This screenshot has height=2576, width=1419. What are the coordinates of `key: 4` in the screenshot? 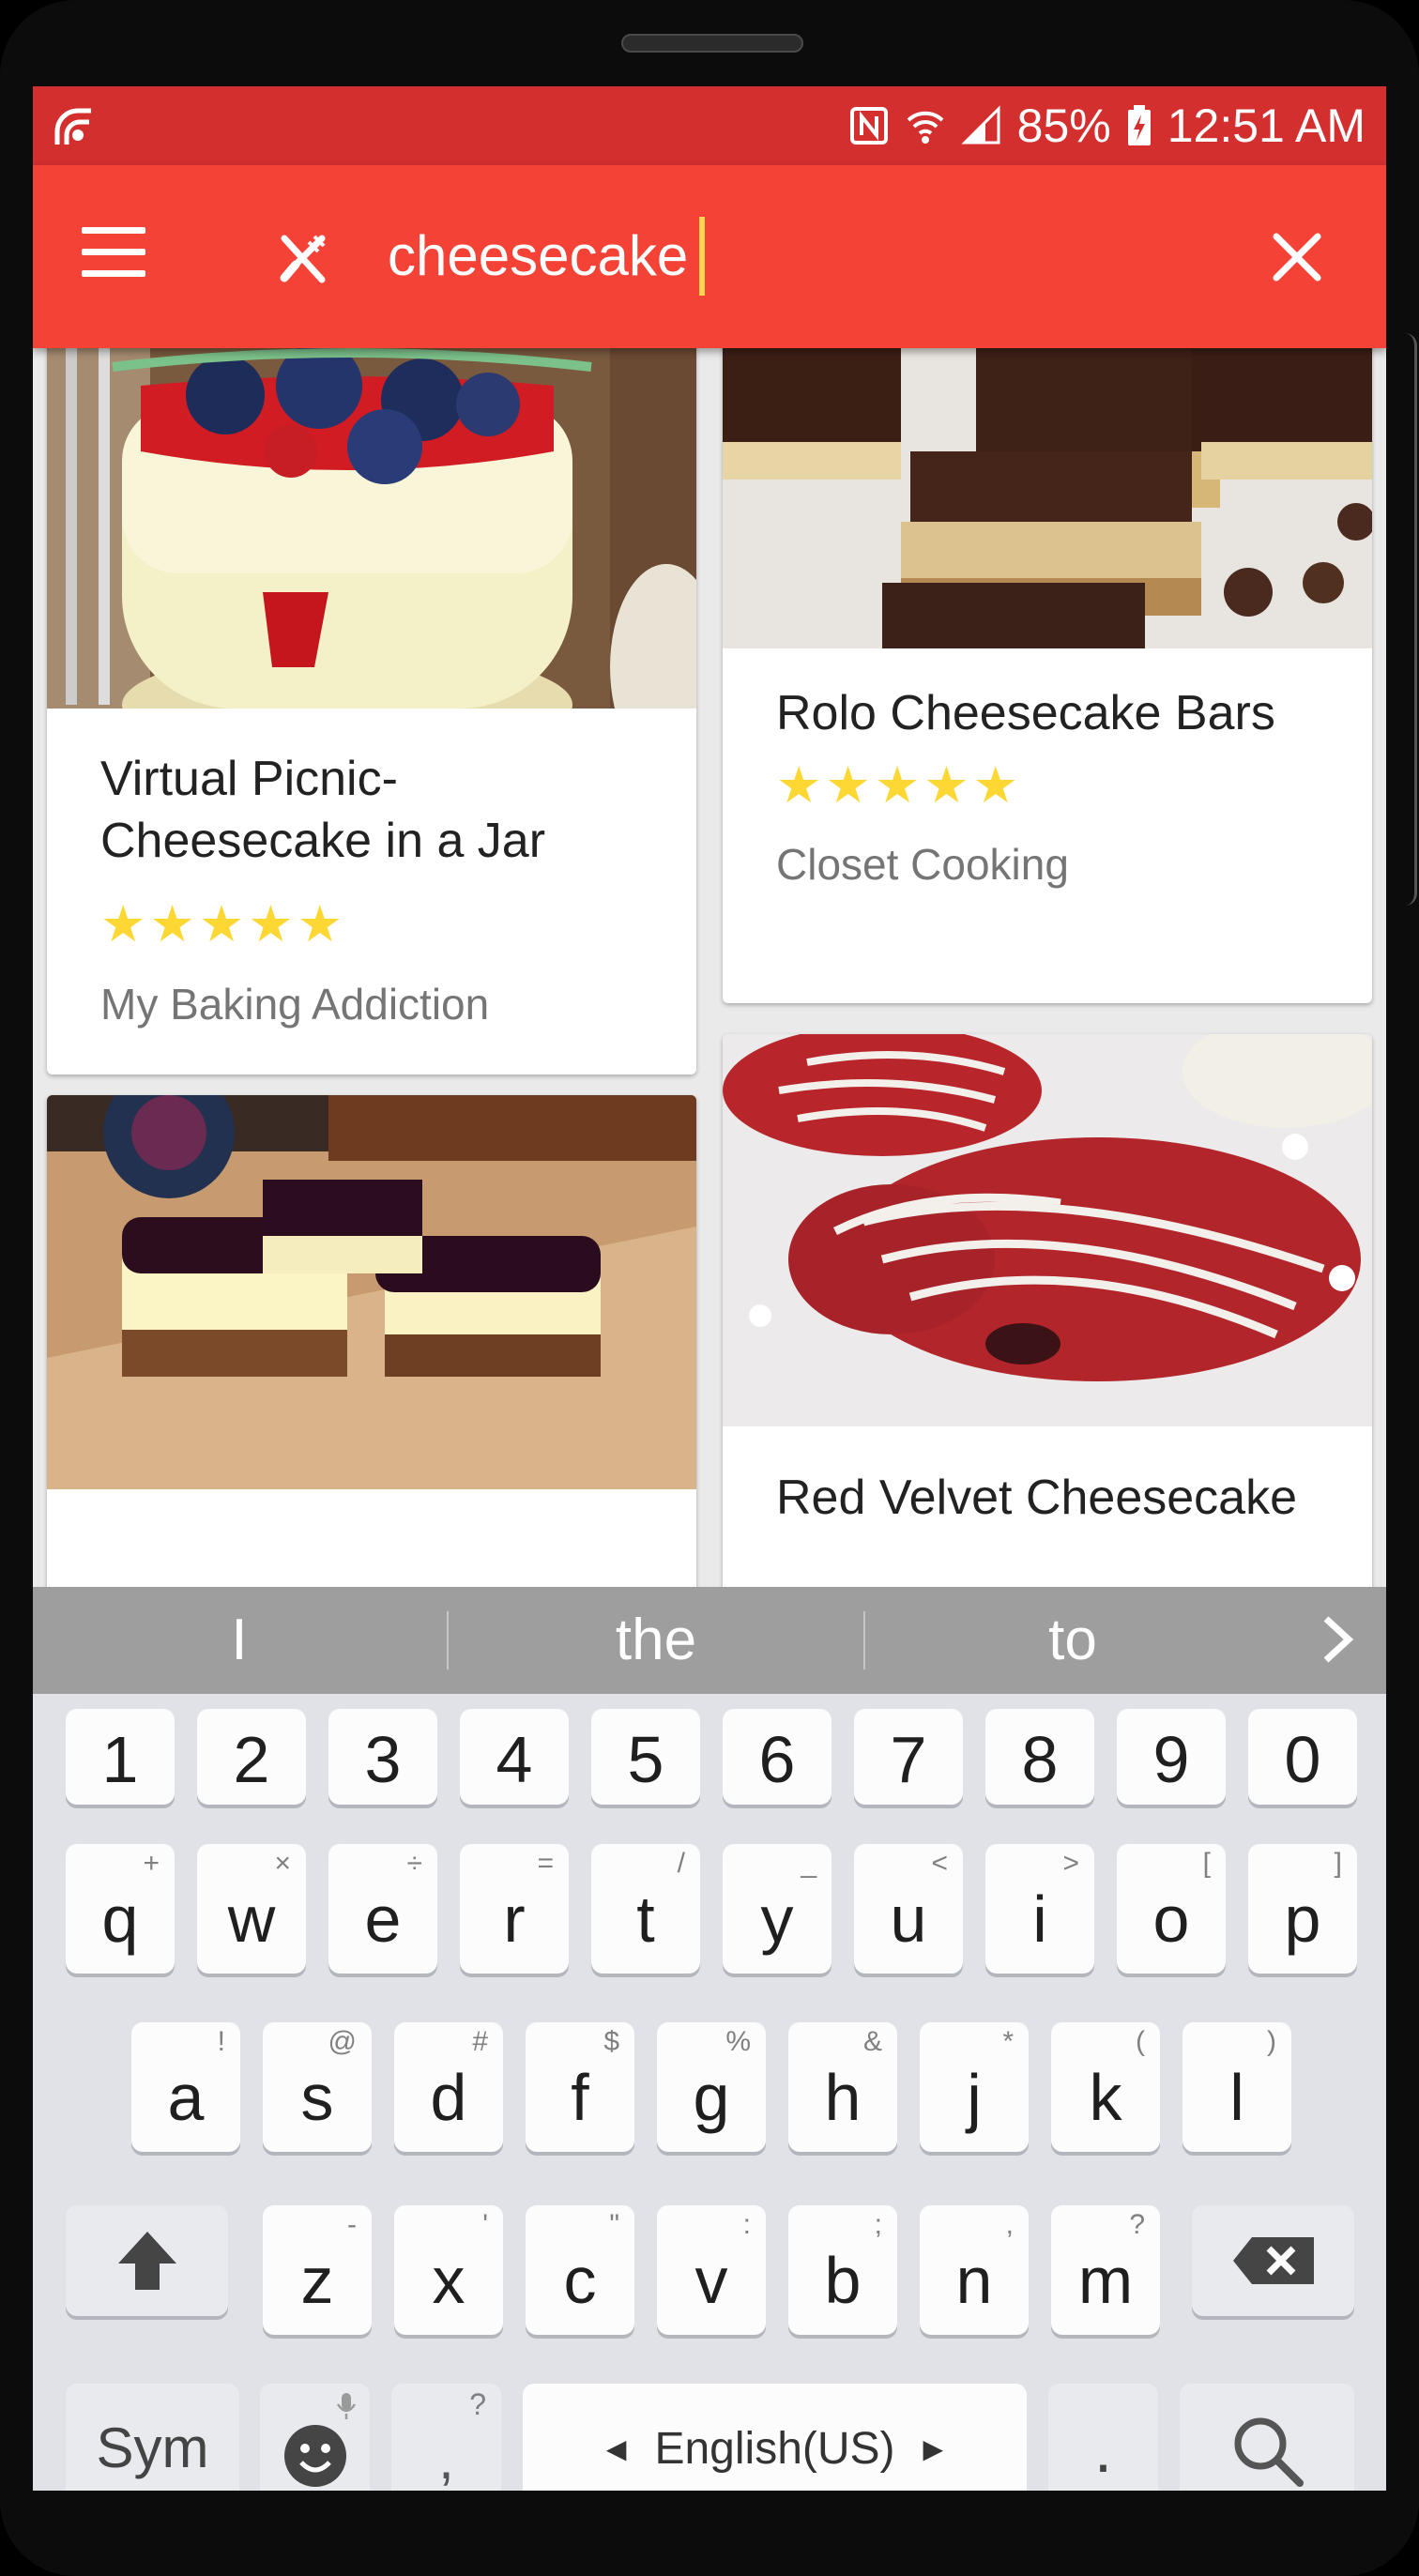 It's located at (514, 1757).